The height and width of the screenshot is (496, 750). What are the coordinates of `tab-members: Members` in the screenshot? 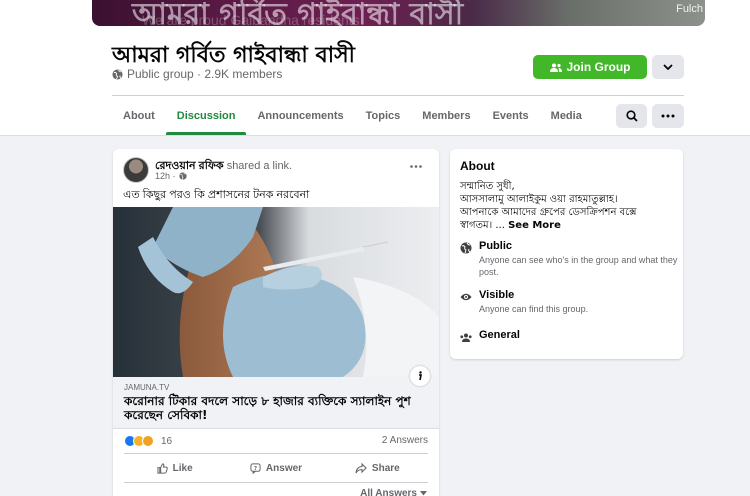 It's located at (446, 116).